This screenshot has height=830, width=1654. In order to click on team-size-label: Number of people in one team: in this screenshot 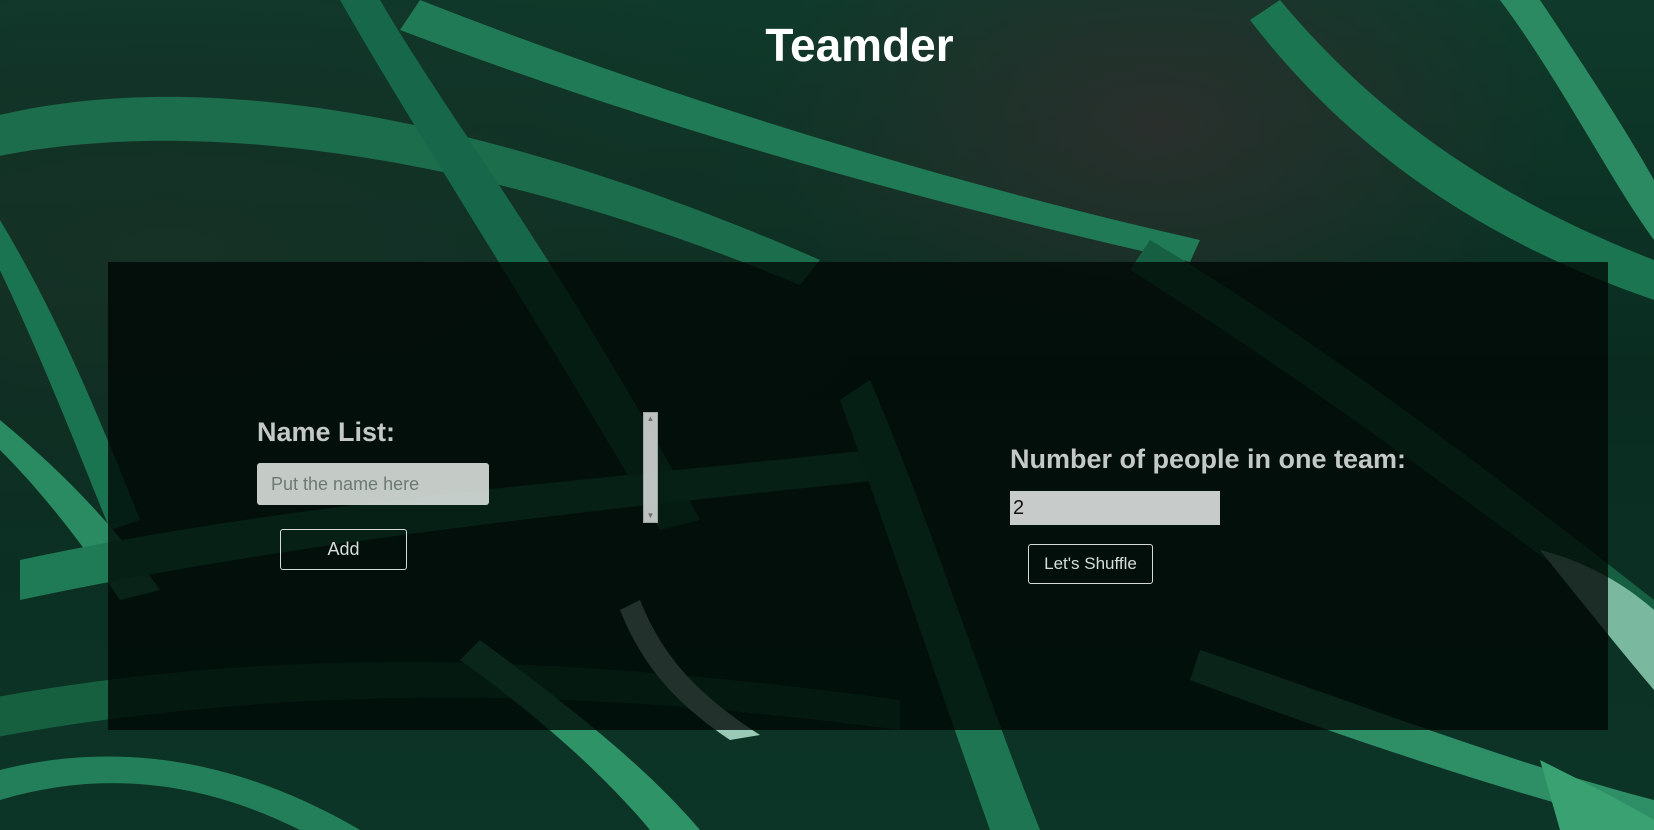, I will do `click(1208, 459)`.